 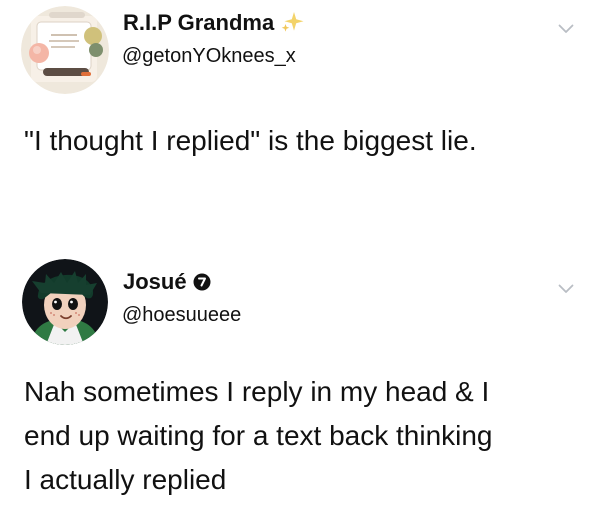 I want to click on handle: @getonYOknees_x, so click(x=209, y=56).